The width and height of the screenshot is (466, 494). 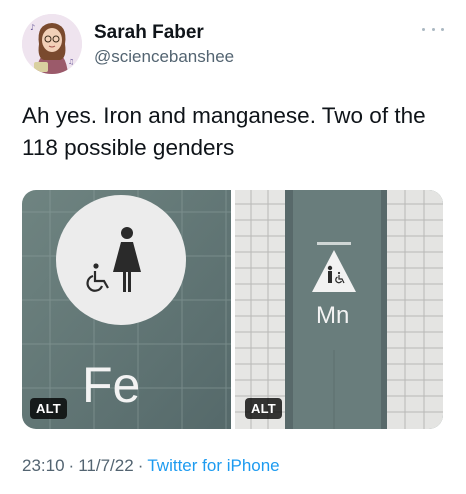 I want to click on mn-sign-text: Mn, so click(x=332, y=315).